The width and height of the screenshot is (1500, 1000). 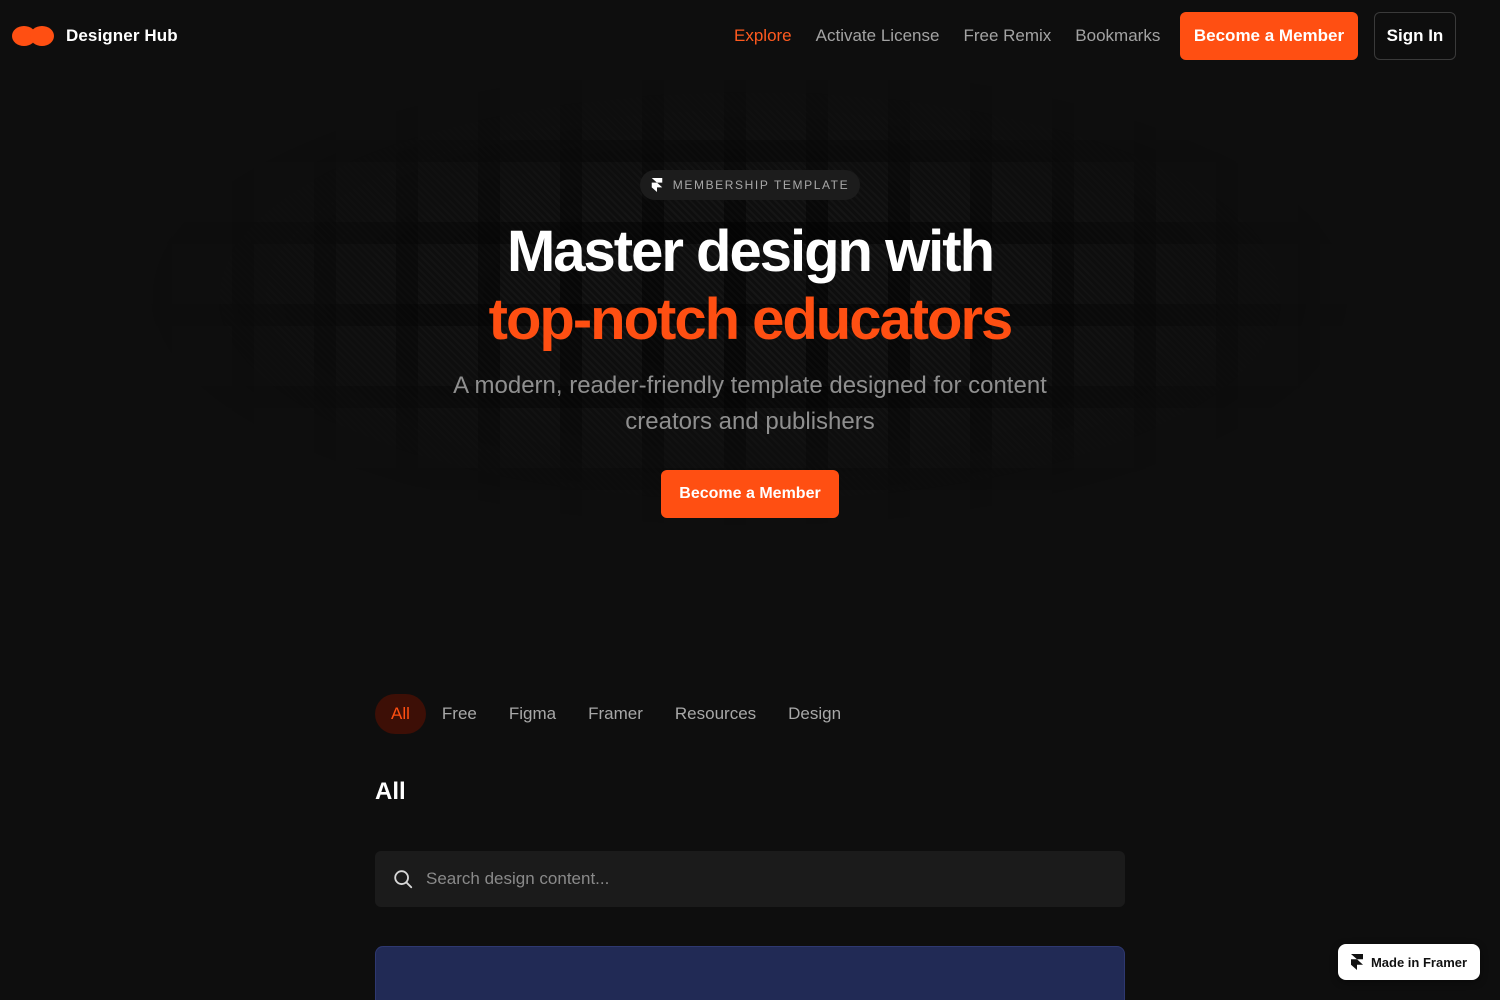 I want to click on search-bar, so click(x=750, y=879).